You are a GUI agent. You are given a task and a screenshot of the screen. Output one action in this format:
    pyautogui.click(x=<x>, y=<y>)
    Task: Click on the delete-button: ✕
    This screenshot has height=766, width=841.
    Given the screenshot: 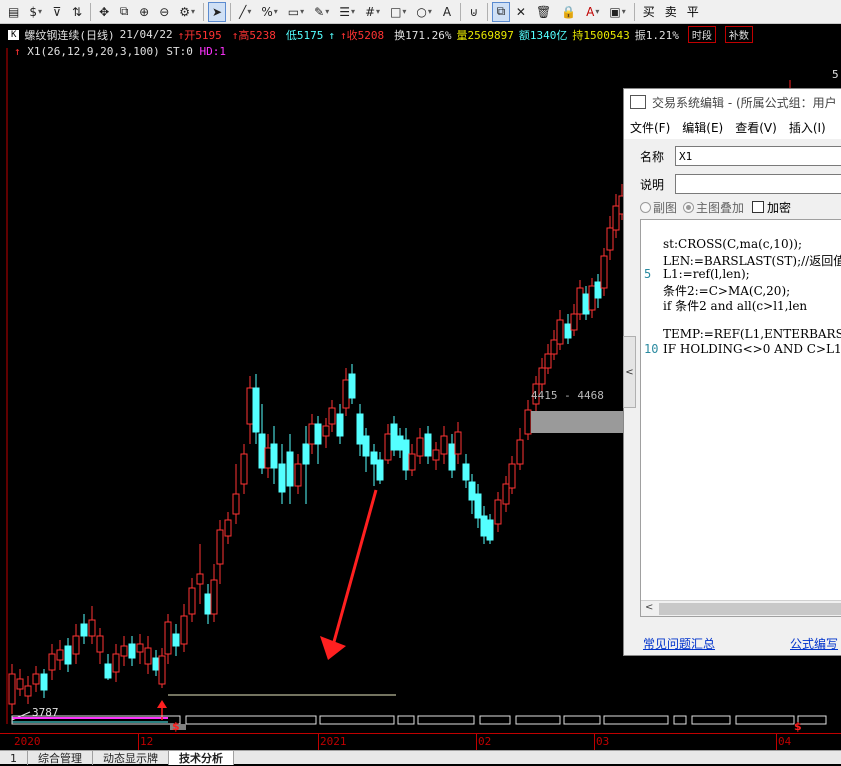 What is the action you would take?
    pyautogui.click(x=521, y=12)
    